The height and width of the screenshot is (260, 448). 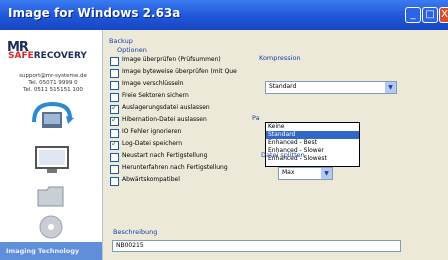 I want to click on option-label: Herunterfahren nach Fertigstellung, so click(x=175, y=167).